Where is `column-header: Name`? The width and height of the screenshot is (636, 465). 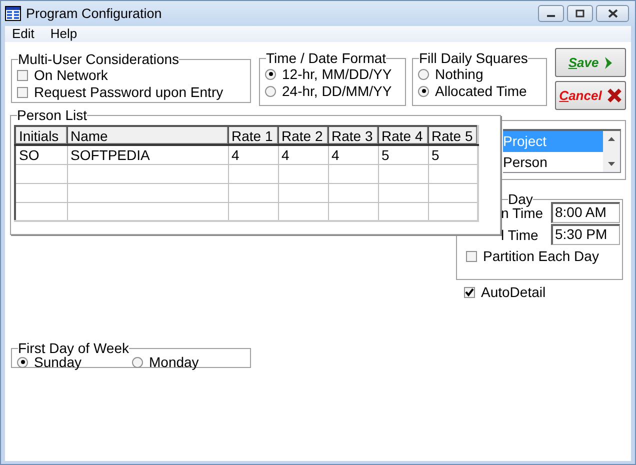 column-header: Name is located at coordinates (147, 135).